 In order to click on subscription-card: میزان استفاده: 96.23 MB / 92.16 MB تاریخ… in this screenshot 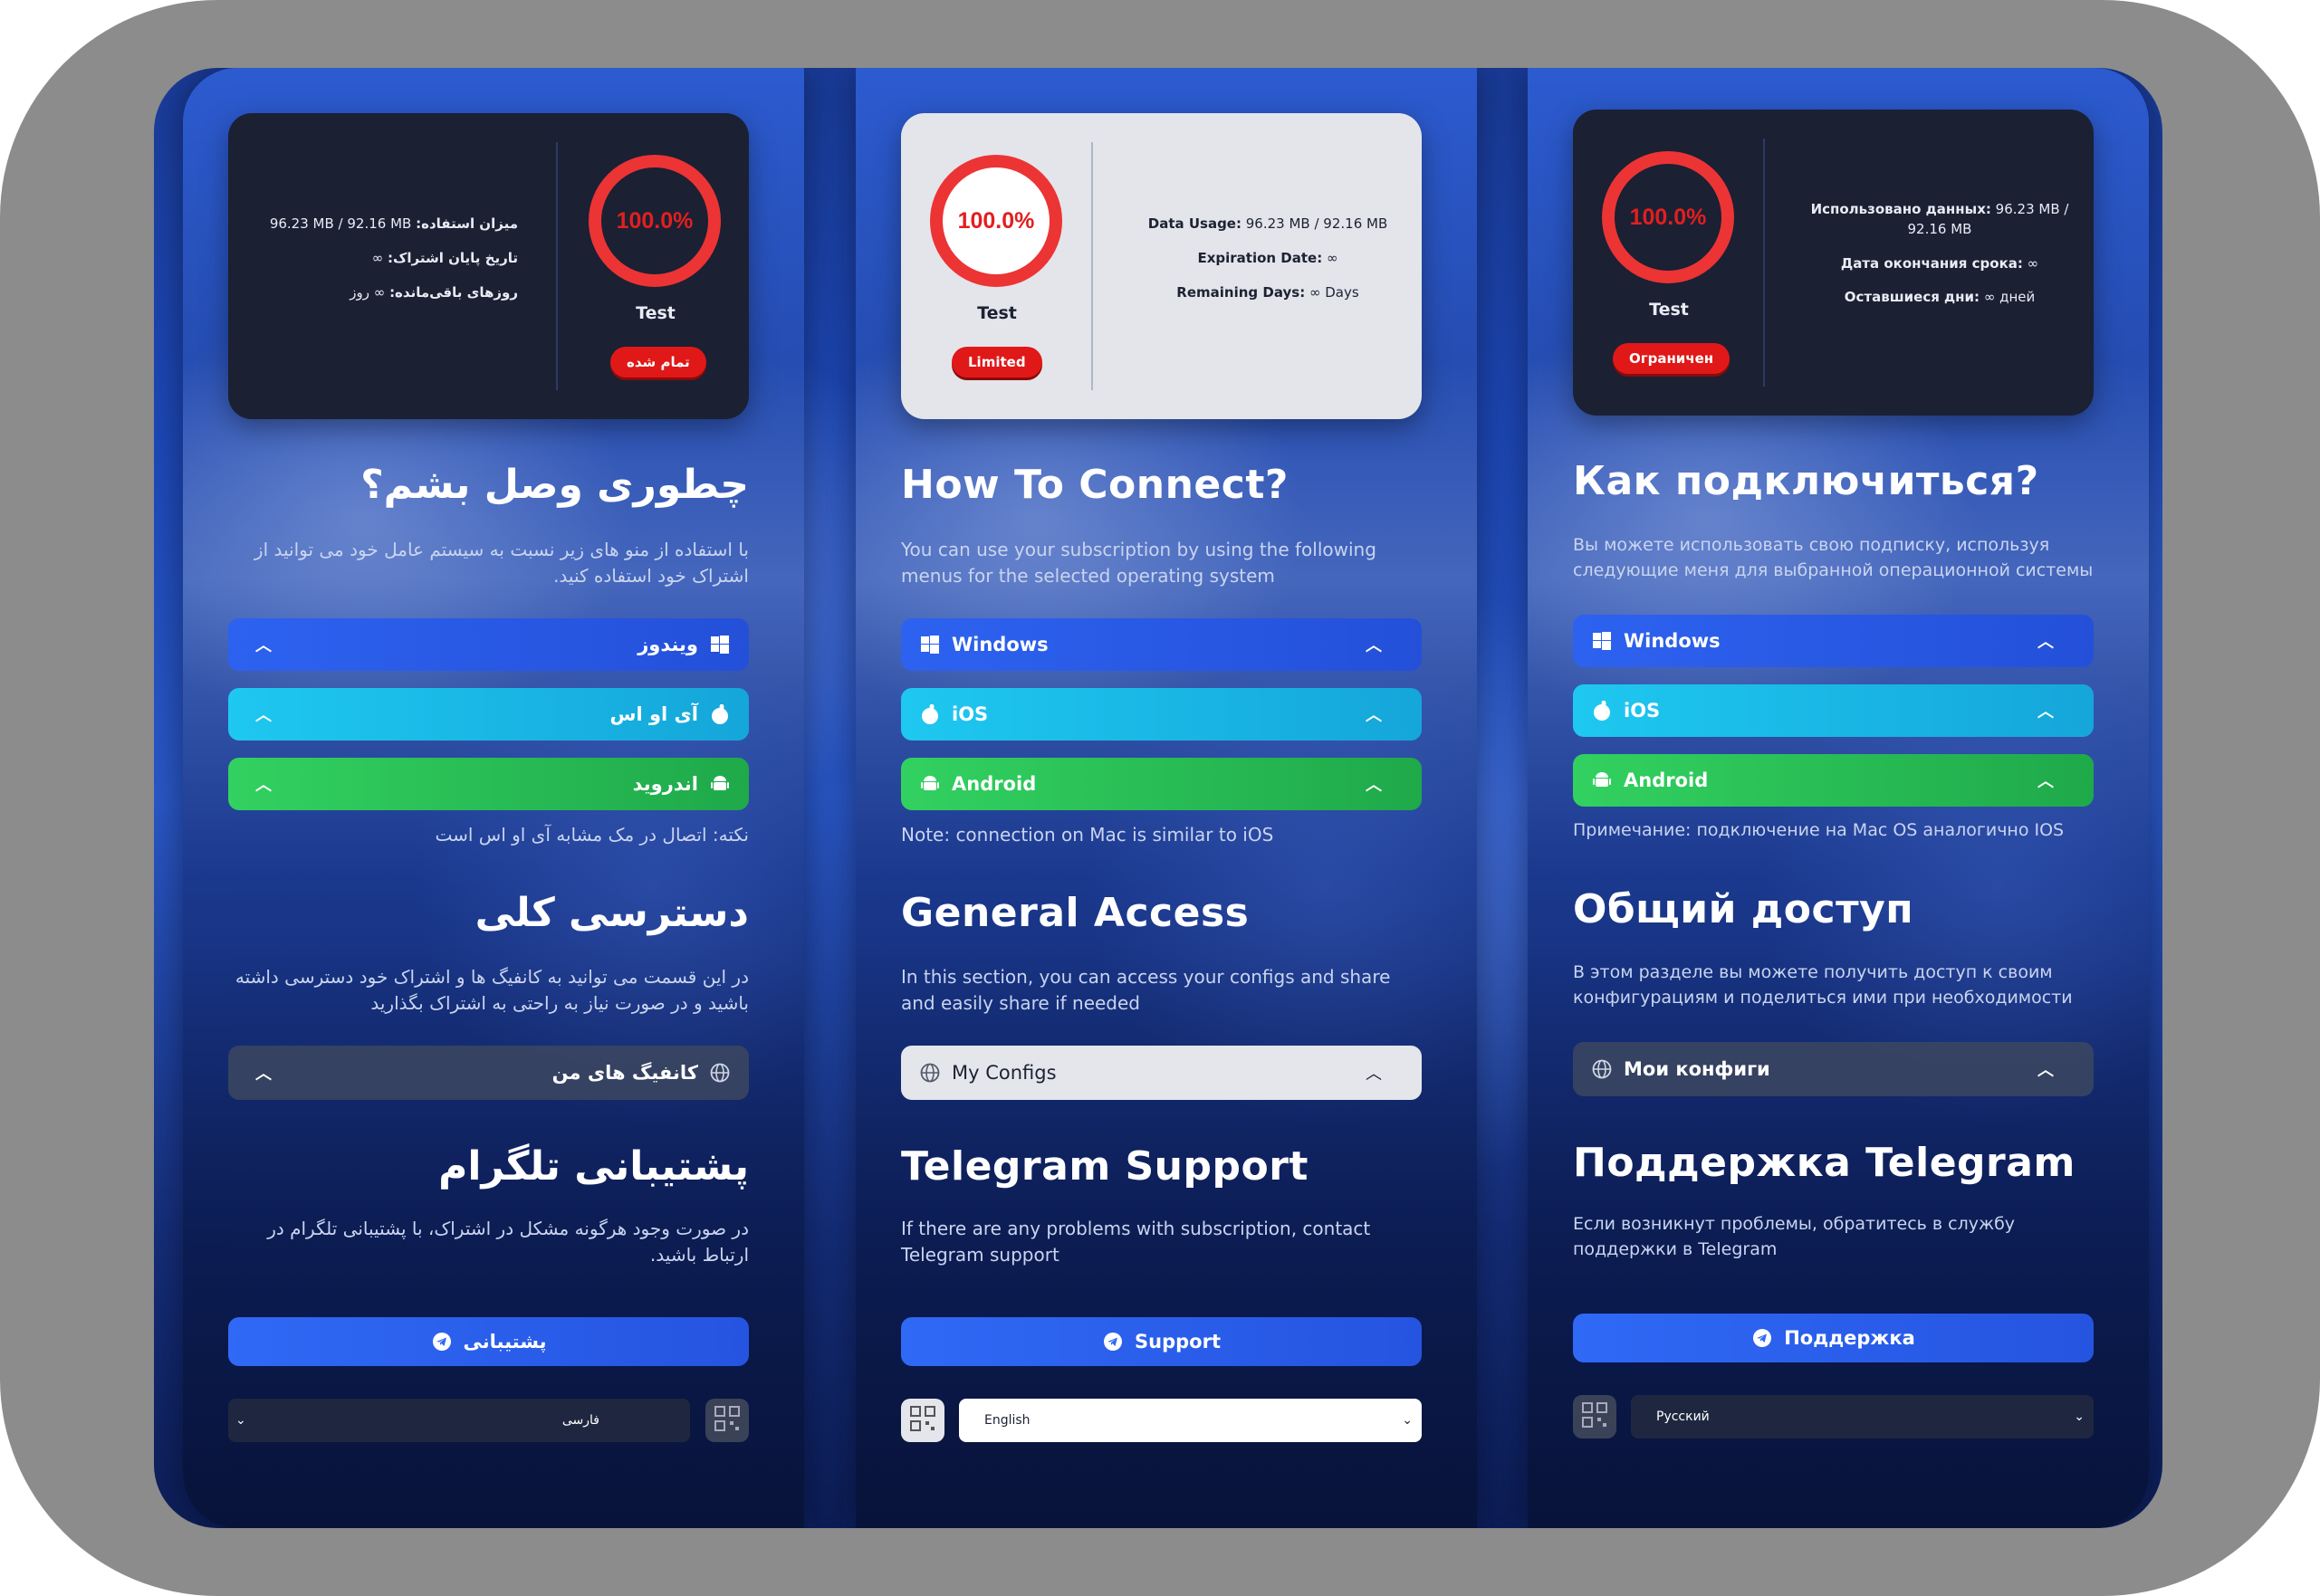, I will do `click(488, 266)`.